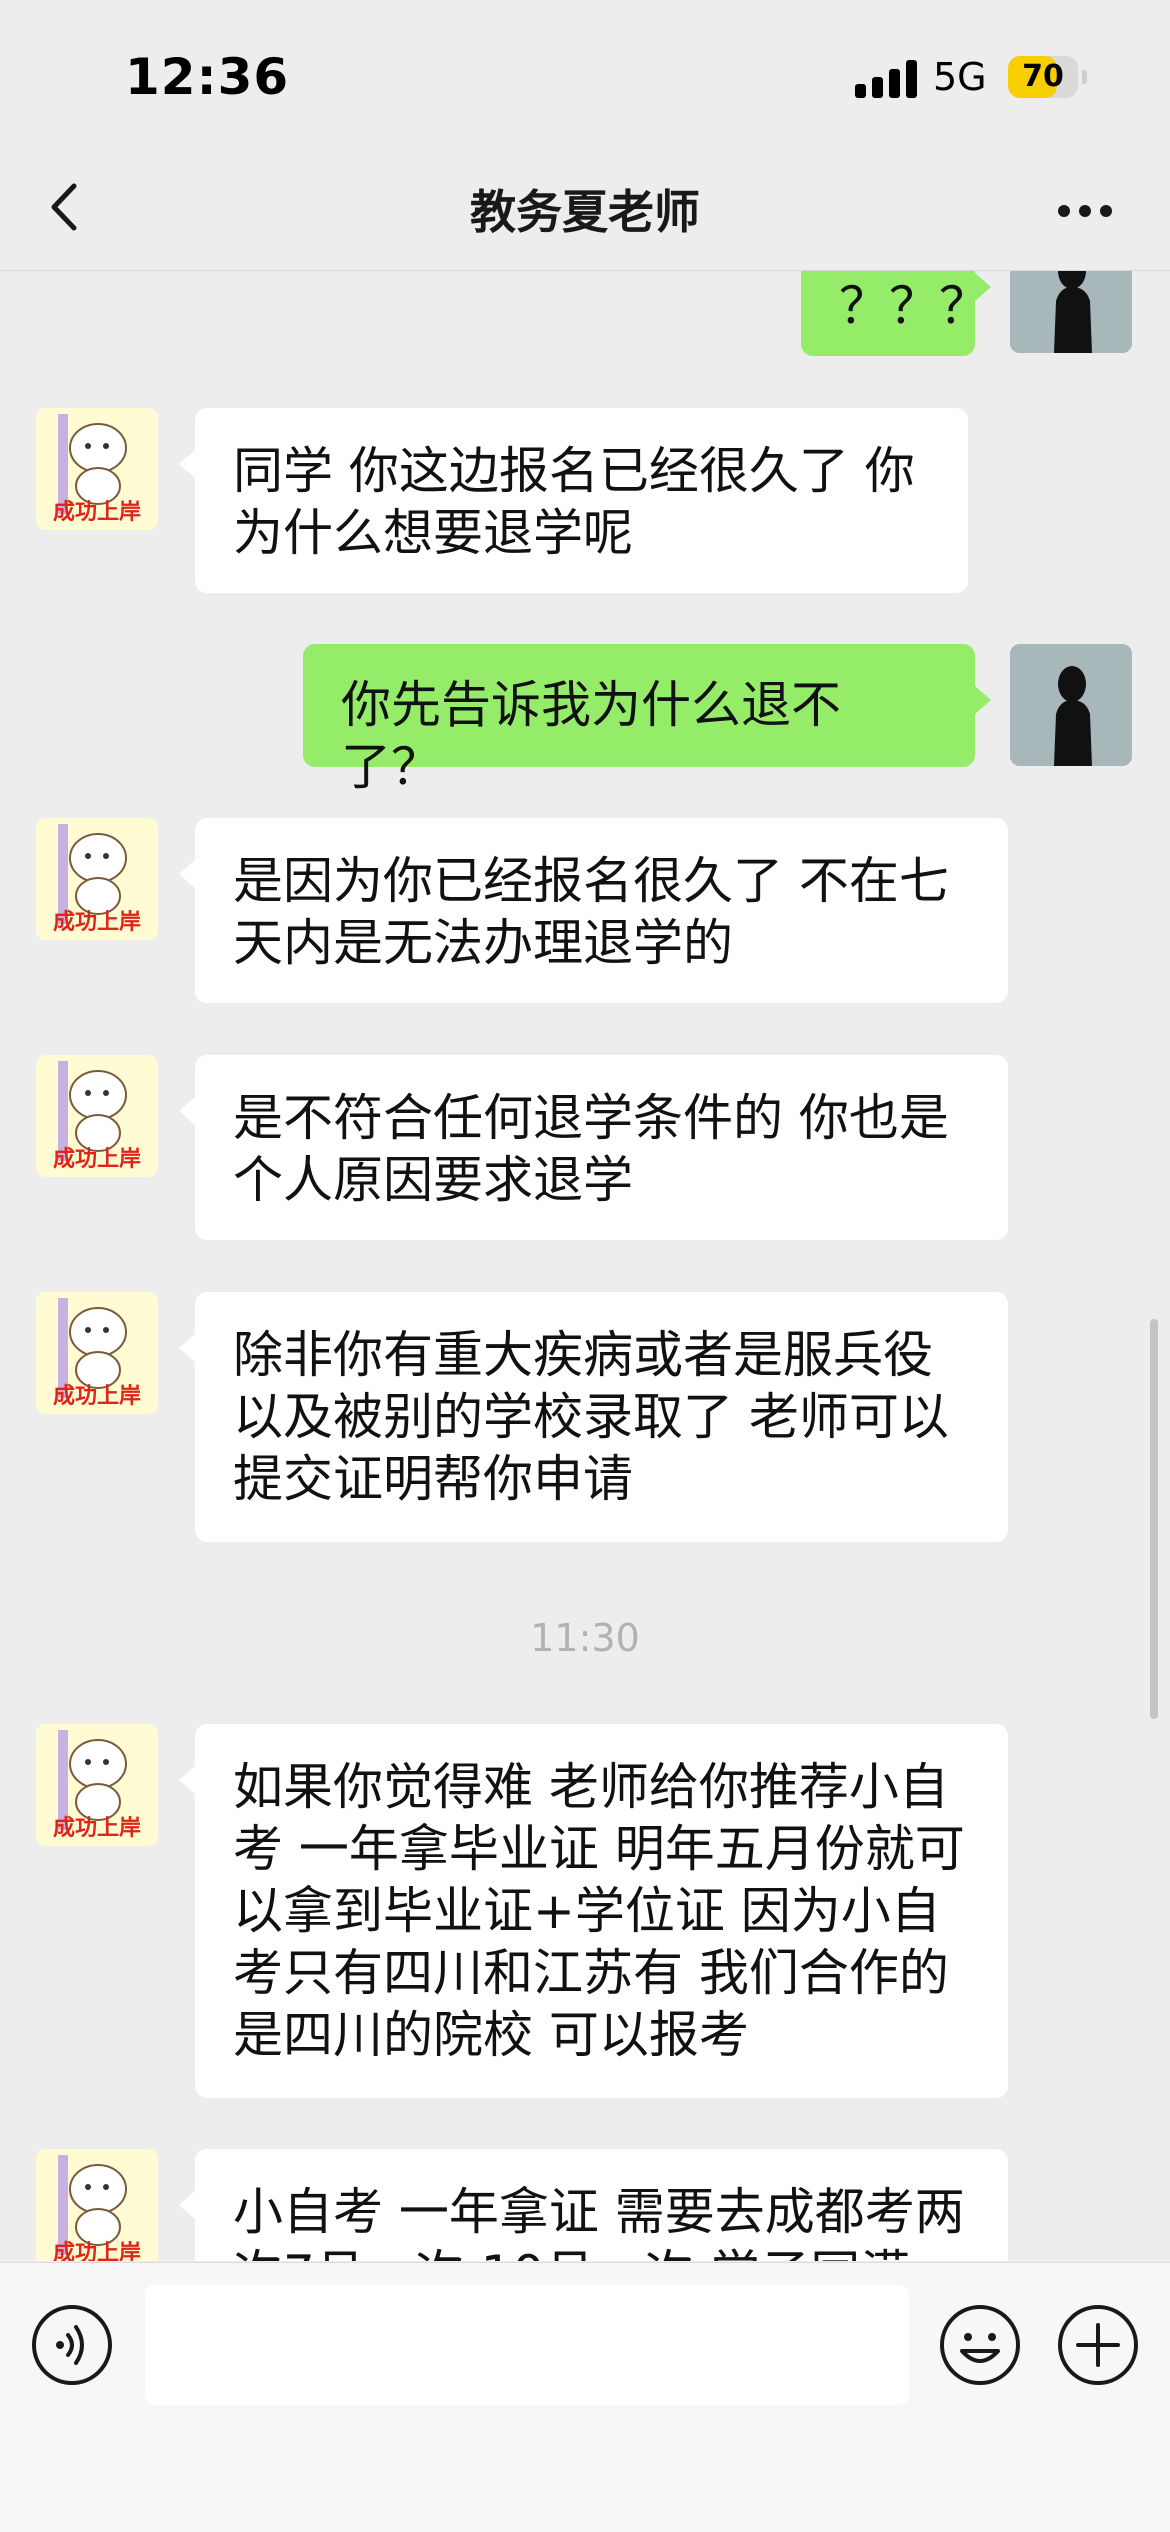 The width and height of the screenshot is (1170, 2532). What do you see at coordinates (960, 77) in the screenshot?
I see `network-type: 5G` at bounding box center [960, 77].